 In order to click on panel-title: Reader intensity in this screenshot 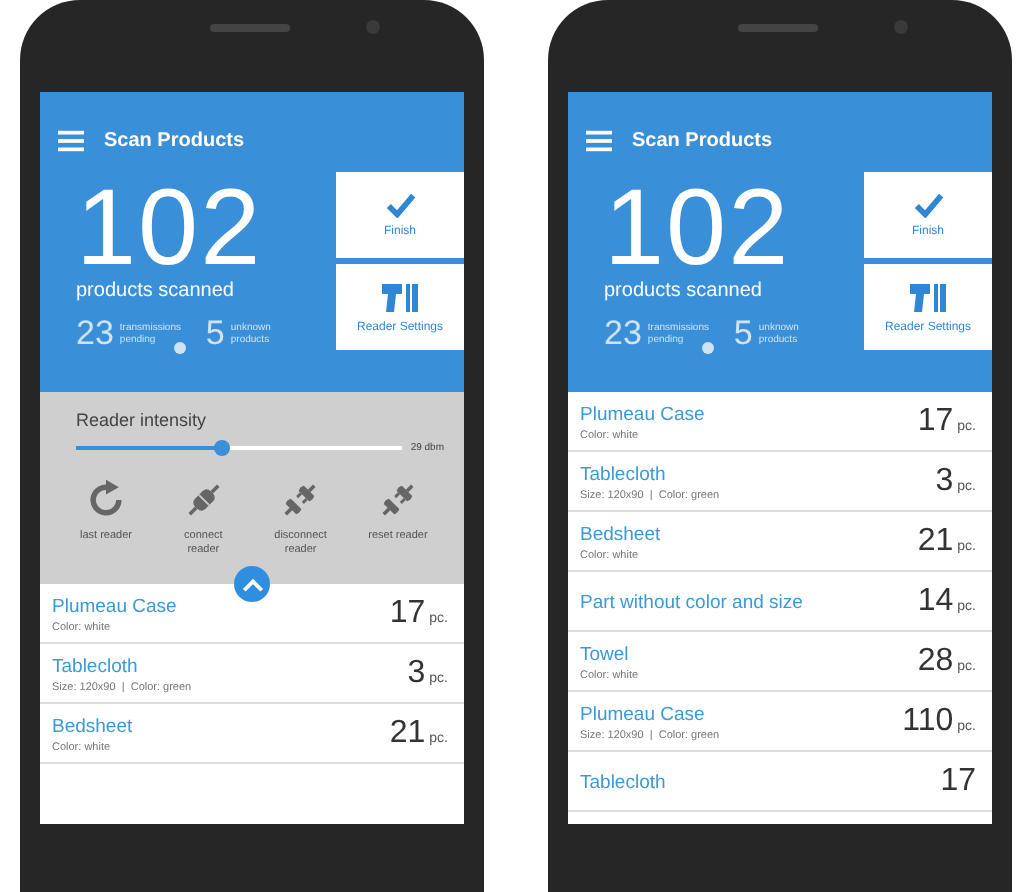, I will do `click(142, 420)`.